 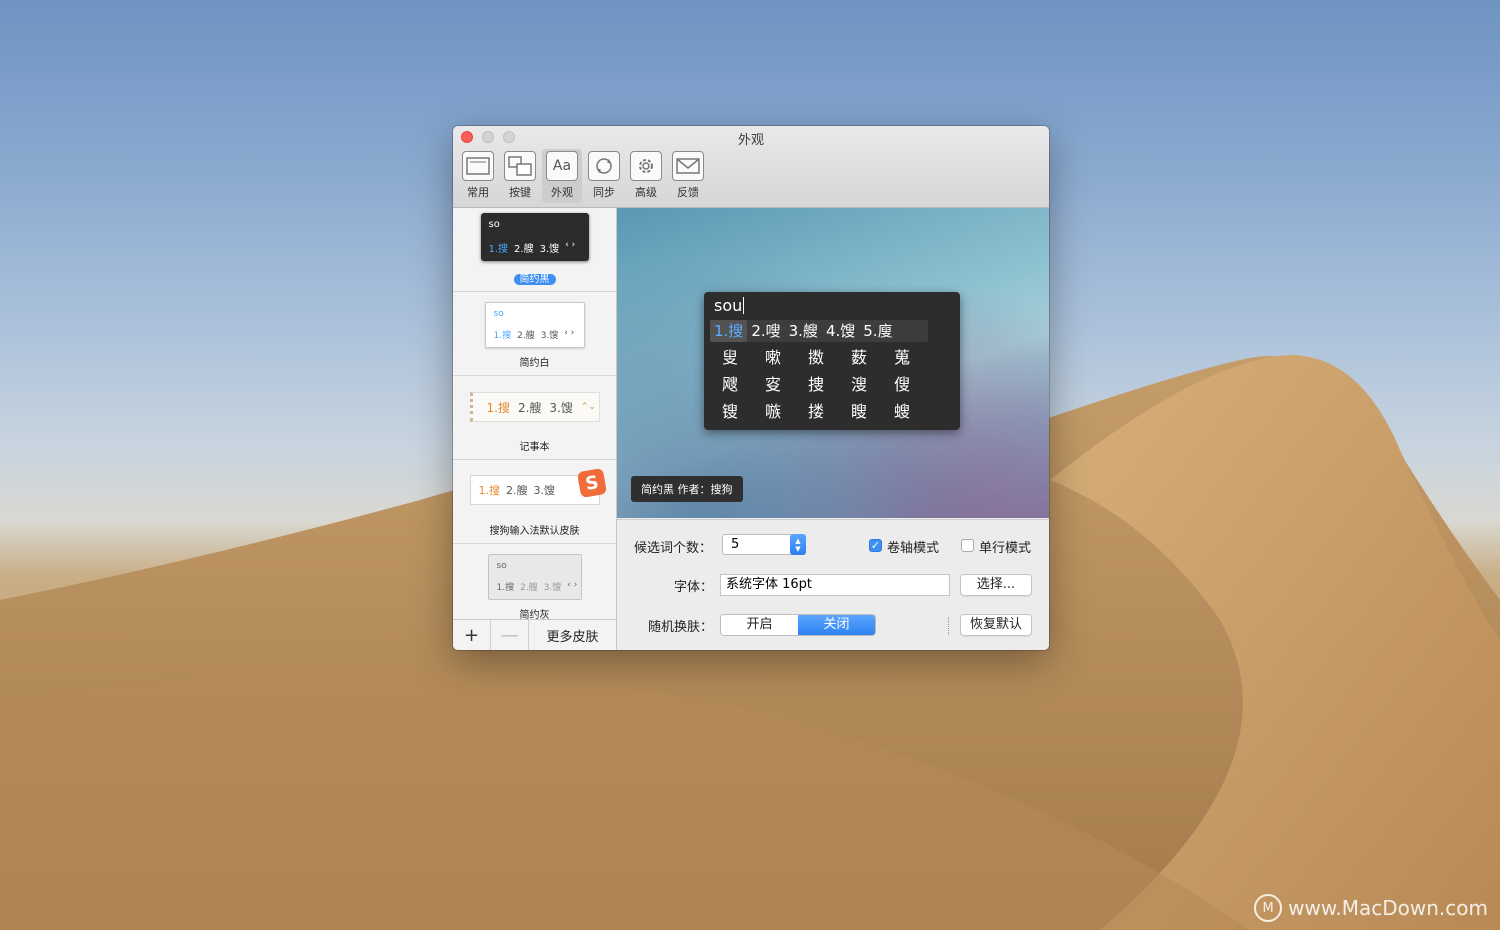 What do you see at coordinates (875, 545) in the screenshot?
I see `scroll-mode-checkbox: ✓` at bounding box center [875, 545].